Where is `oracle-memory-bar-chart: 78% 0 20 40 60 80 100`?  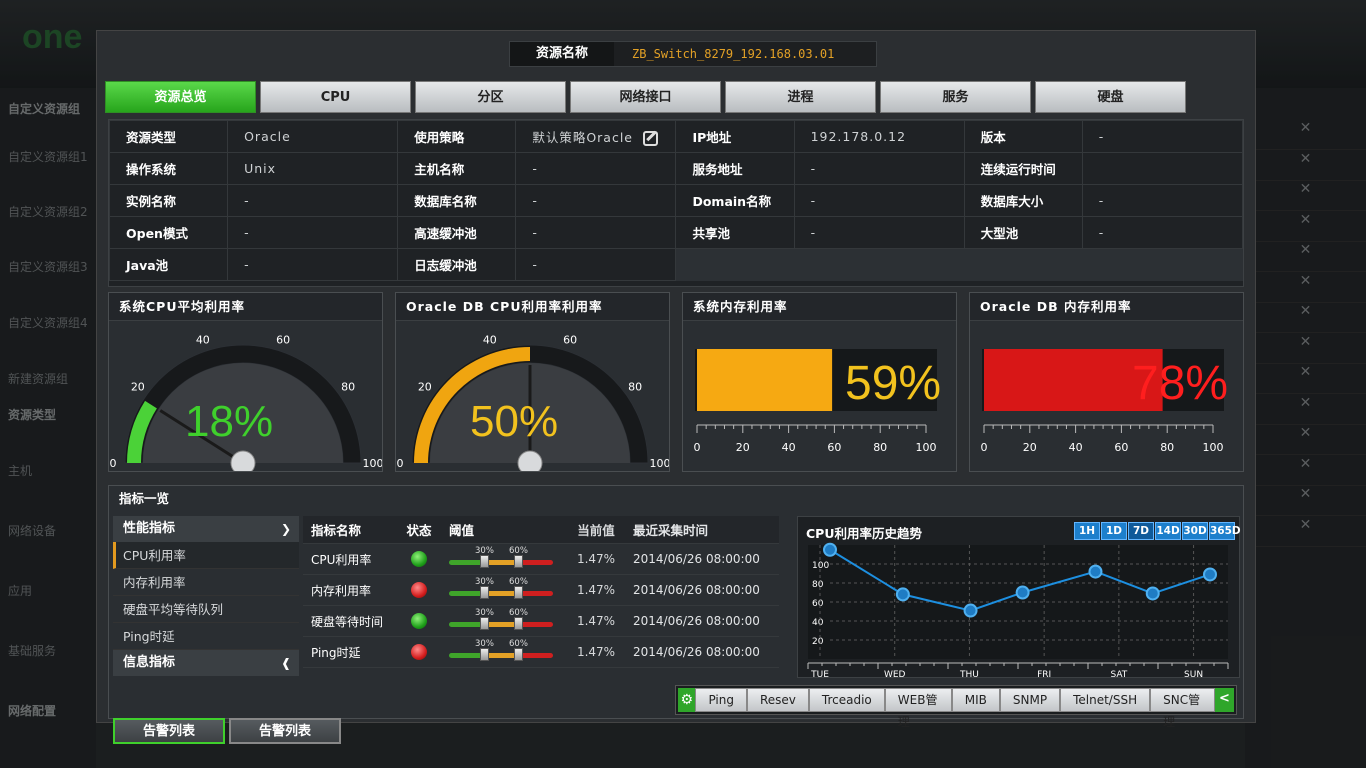 oracle-memory-bar-chart: 78% 0 20 40 60 80 100 is located at coordinates (1104, 401).